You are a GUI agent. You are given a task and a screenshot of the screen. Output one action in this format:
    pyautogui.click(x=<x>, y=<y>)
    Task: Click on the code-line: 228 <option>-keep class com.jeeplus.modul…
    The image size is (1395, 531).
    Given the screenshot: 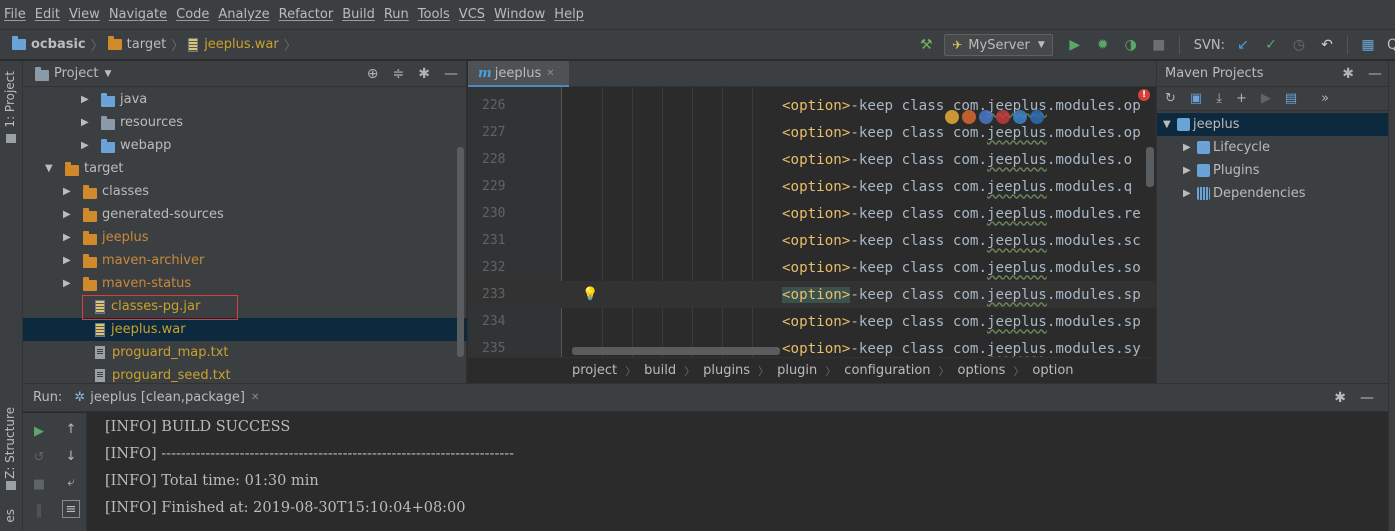 What is the action you would take?
    pyautogui.click(x=812, y=159)
    